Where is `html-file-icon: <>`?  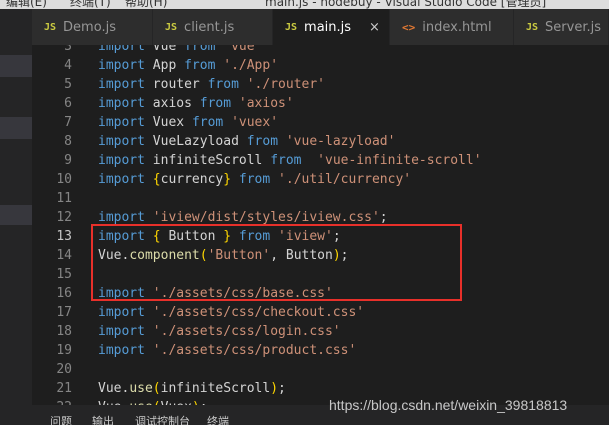 html-file-icon: <> is located at coordinates (409, 27).